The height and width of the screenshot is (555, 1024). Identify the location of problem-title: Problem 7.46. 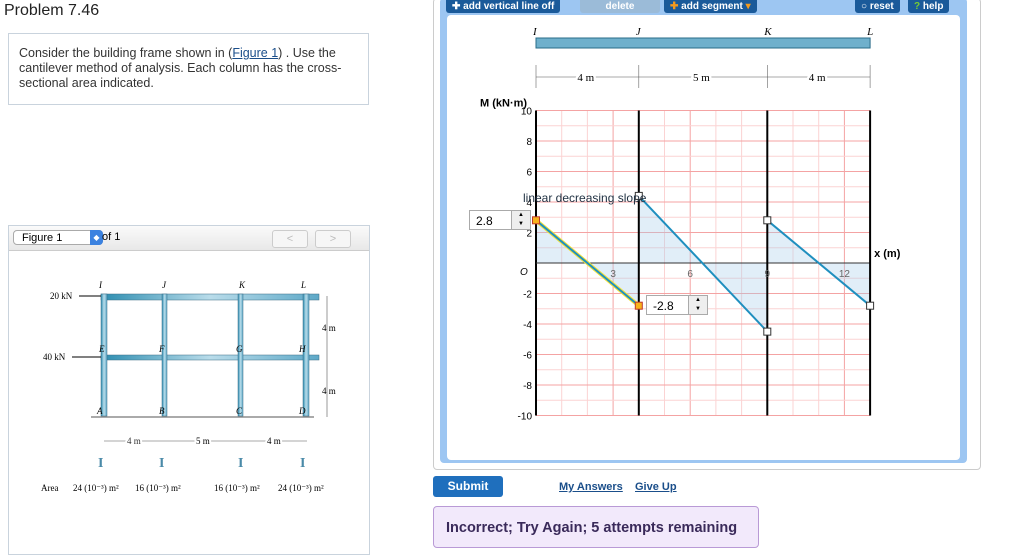
(52, 10).